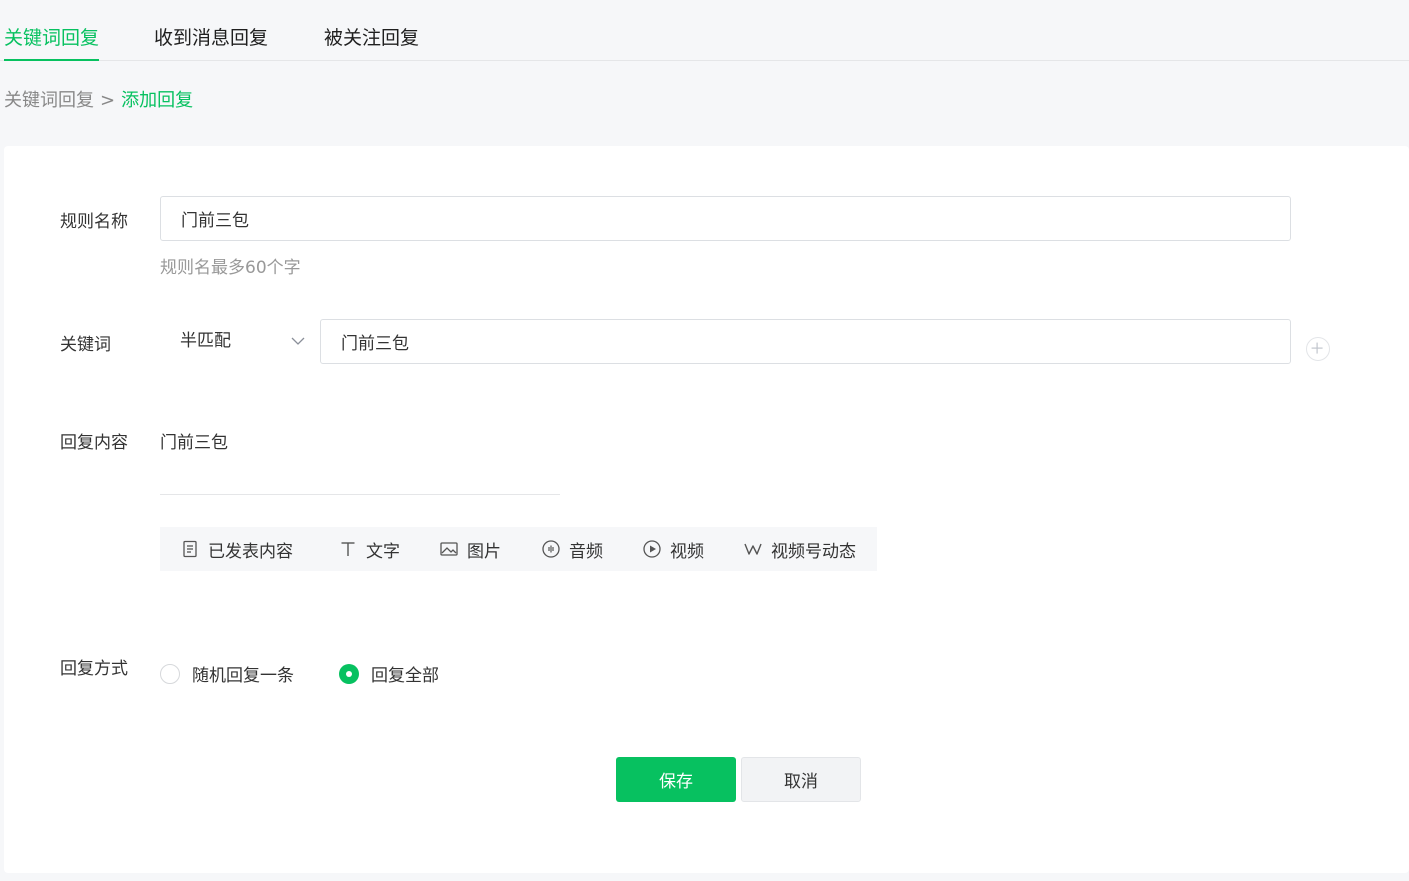 This screenshot has width=1409, height=881. I want to click on match-type-select: 半匹配, so click(240, 341).